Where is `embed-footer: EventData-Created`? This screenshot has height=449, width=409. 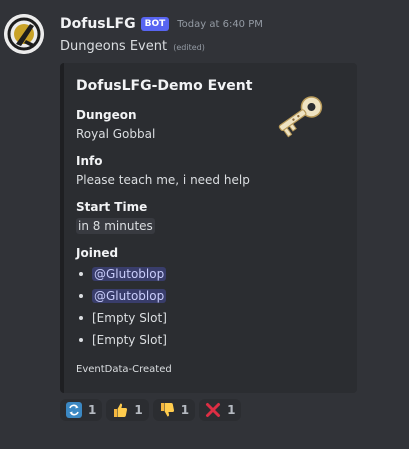
embed-footer: EventData-Created is located at coordinates (124, 369).